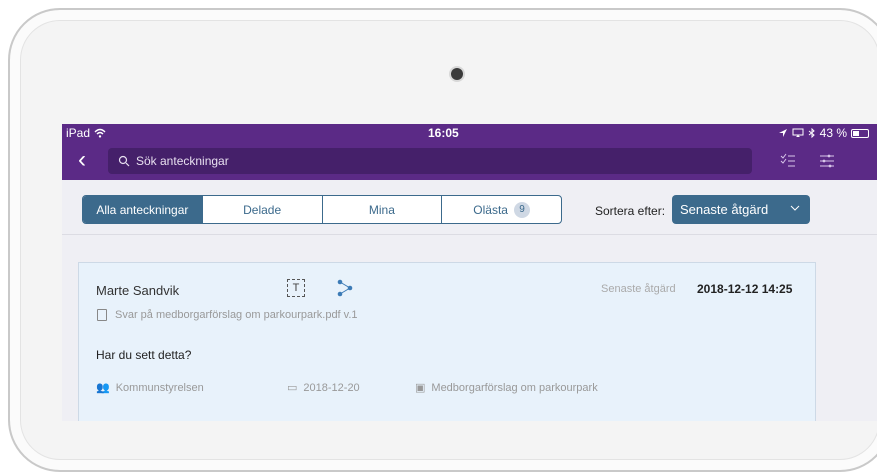 Image resolution: width=877 pixels, height=472 pixels. I want to click on share-icon, so click(345, 288).